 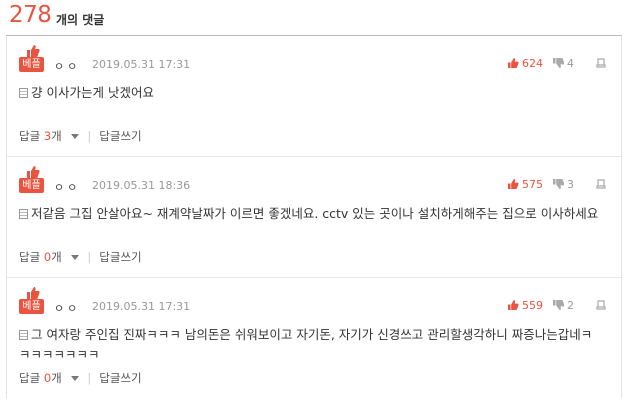 What do you see at coordinates (314, 18) in the screenshot?
I see `comments-header: 278 개의 댓글` at bounding box center [314, 18].